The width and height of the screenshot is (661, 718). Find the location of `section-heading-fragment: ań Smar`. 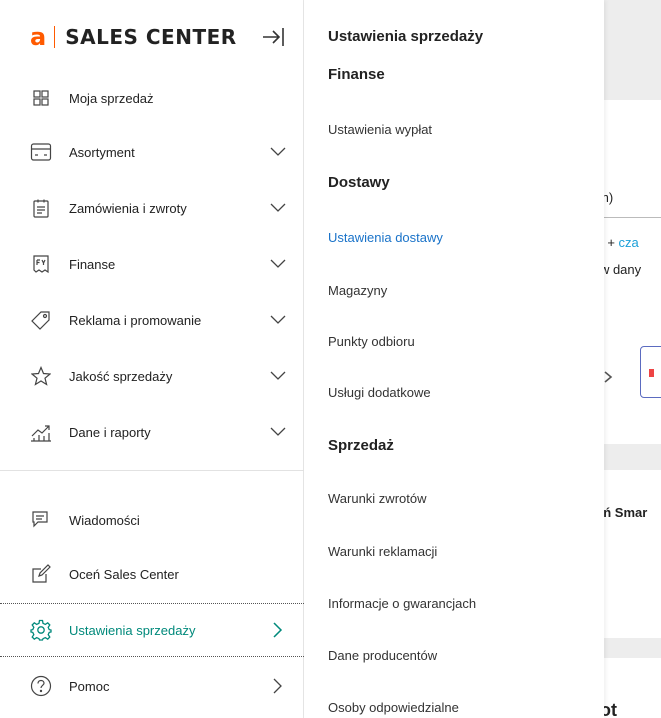

section-heading-fragment: ań Smar is located at coordinates (626, 512).